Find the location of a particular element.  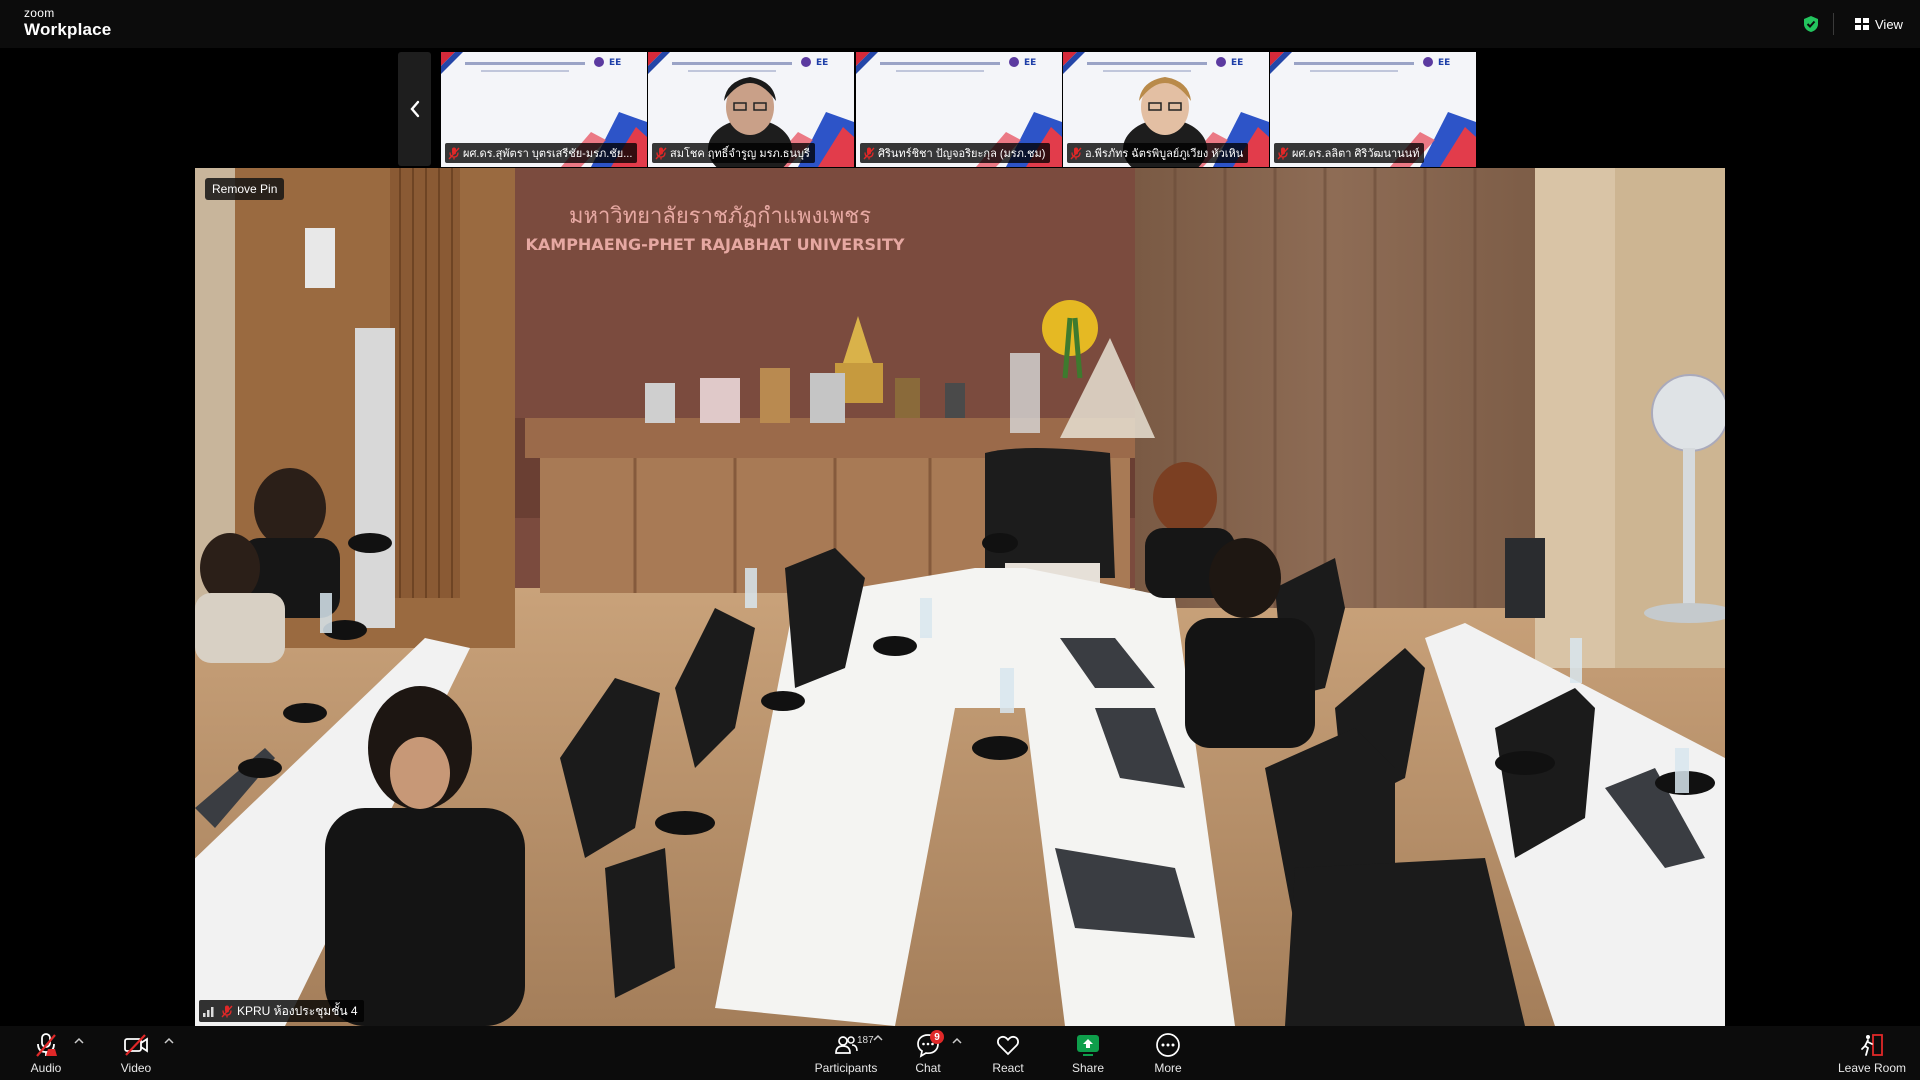

zoom-workplace-logo: zoom Workplace is located at coordinates (67, 22).